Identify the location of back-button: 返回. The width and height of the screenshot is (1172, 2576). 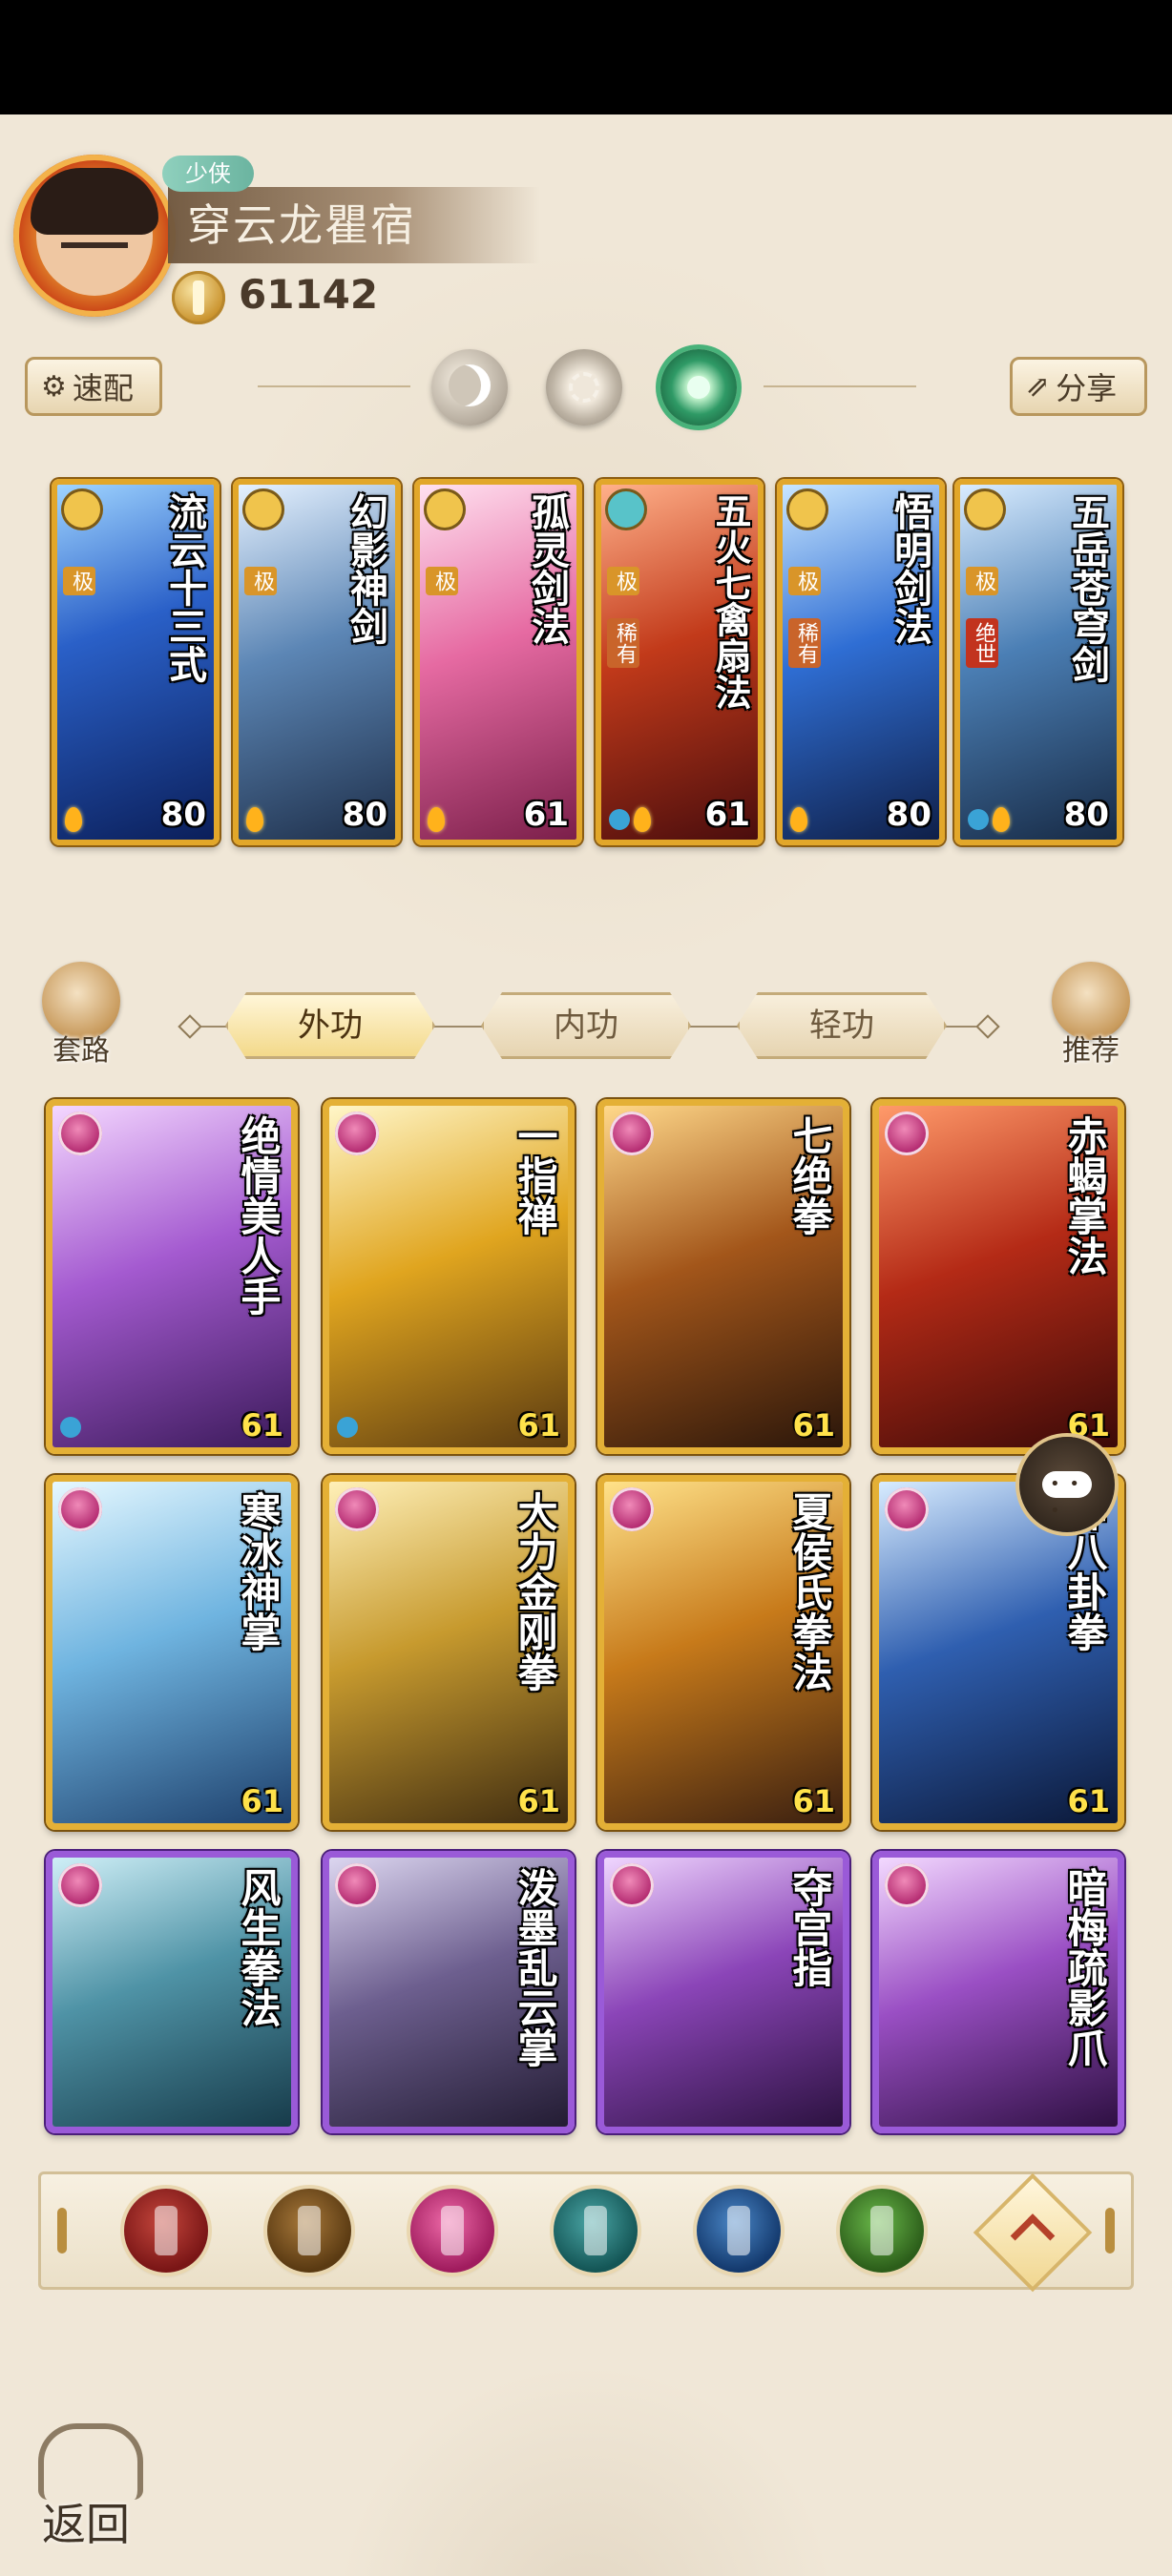
(91, 2490).